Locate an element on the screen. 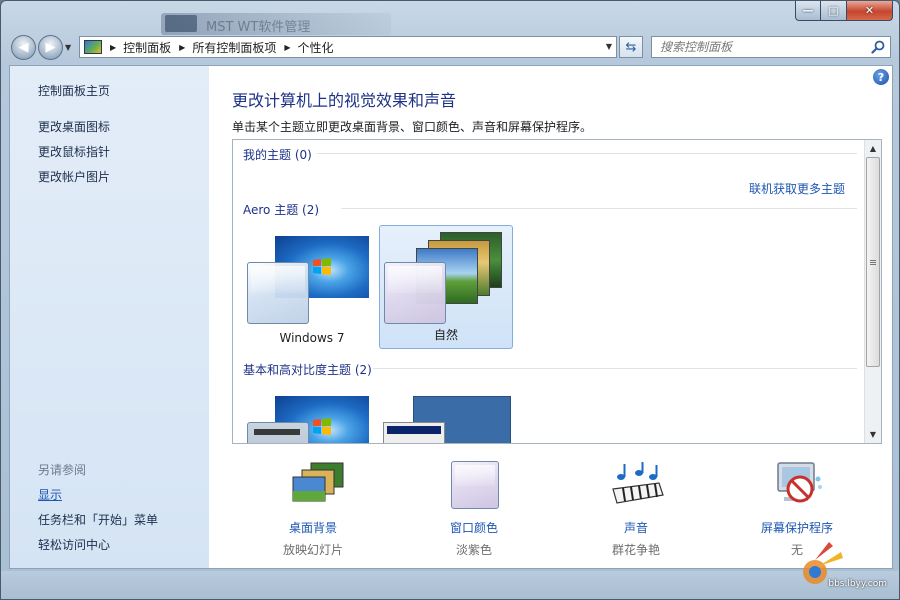  arrow-left-icon: ◀ is located at coordinates (23, 47).